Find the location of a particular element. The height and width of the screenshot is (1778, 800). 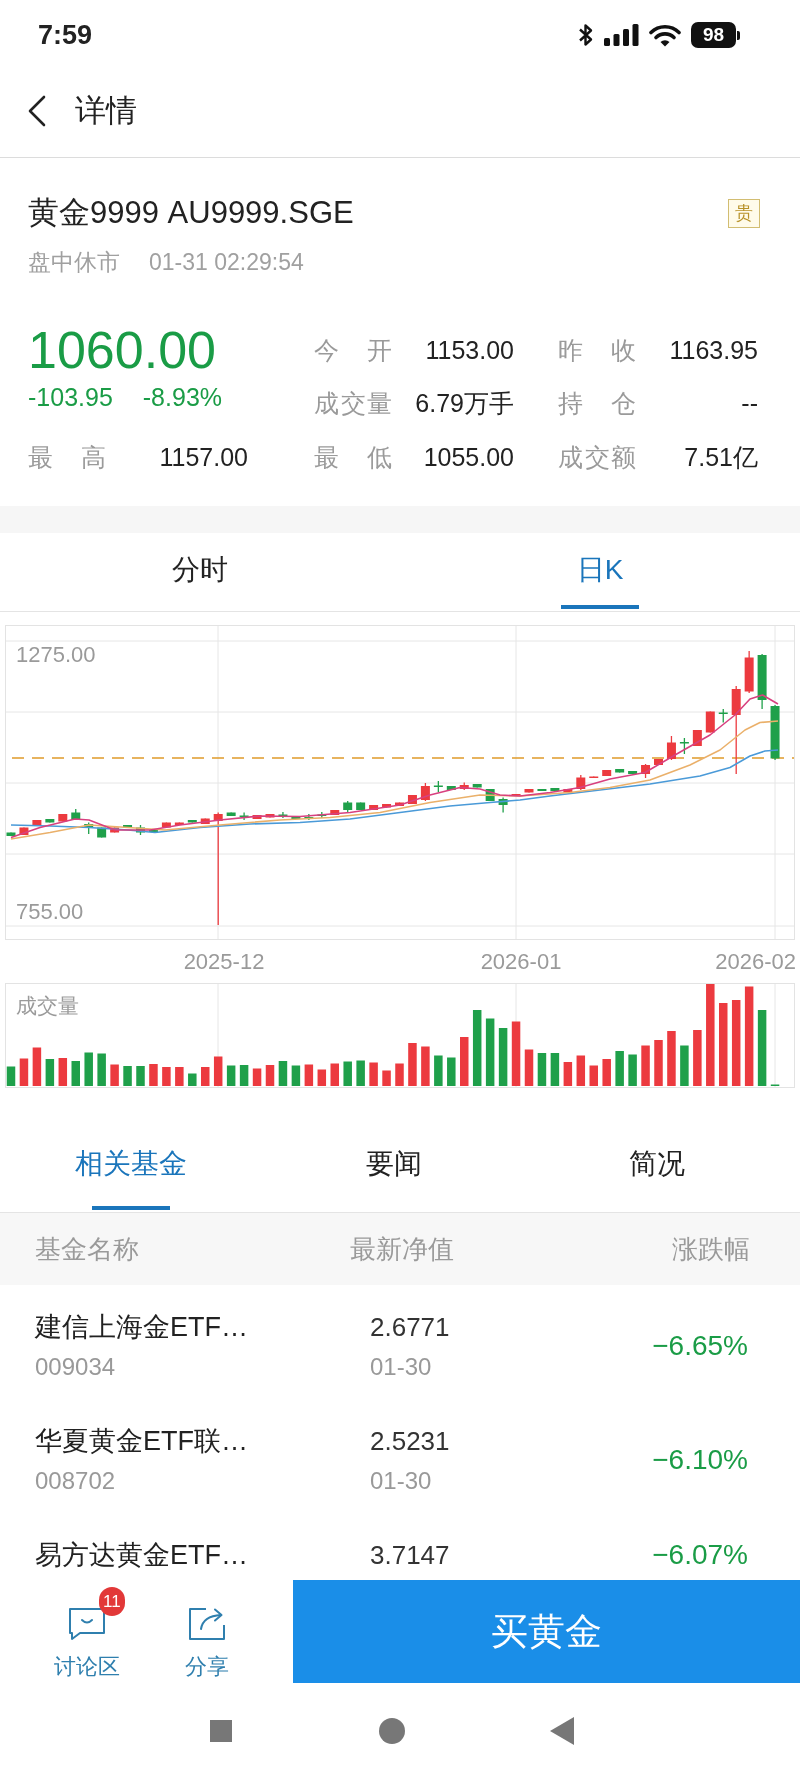

section-tab: 简况 is located at coordinates (656, 1152).